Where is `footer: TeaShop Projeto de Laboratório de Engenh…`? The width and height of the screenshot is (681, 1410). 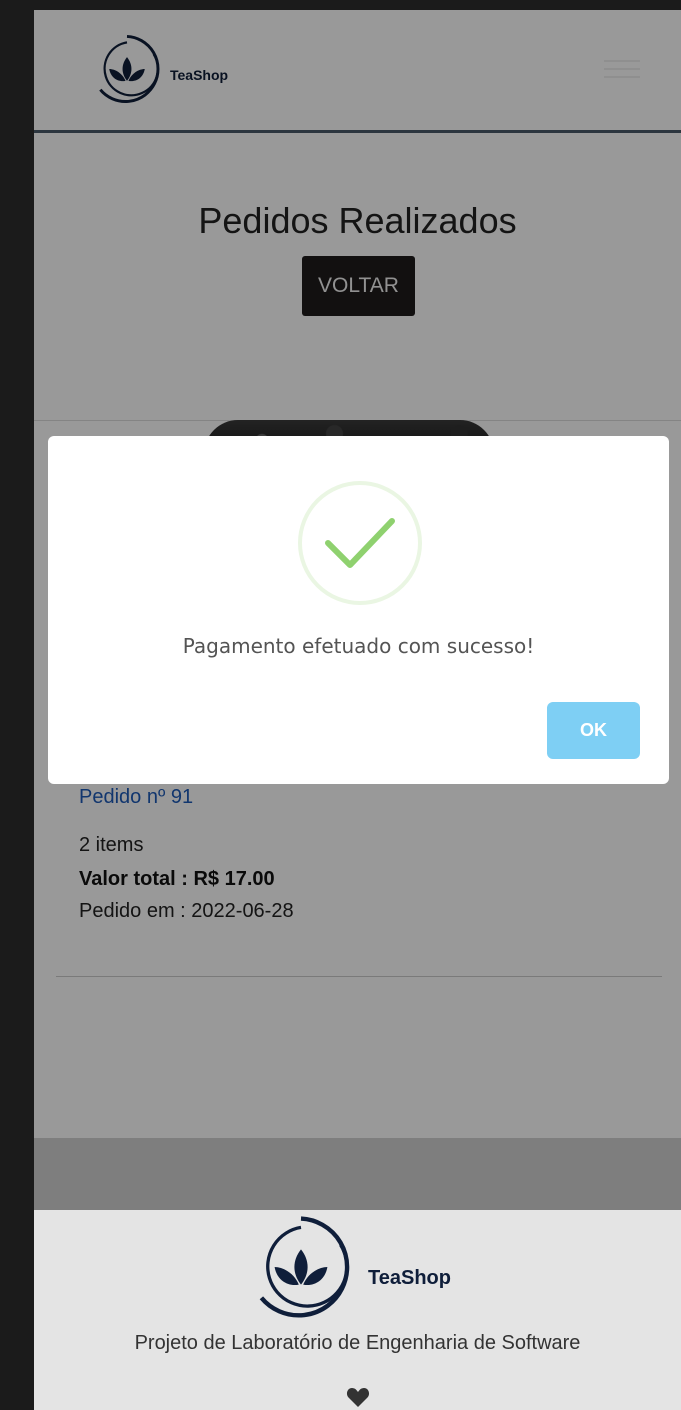 footer: TeaShop Projeto de Laboratório de Engenh… is located at coordinates (357, 1310).